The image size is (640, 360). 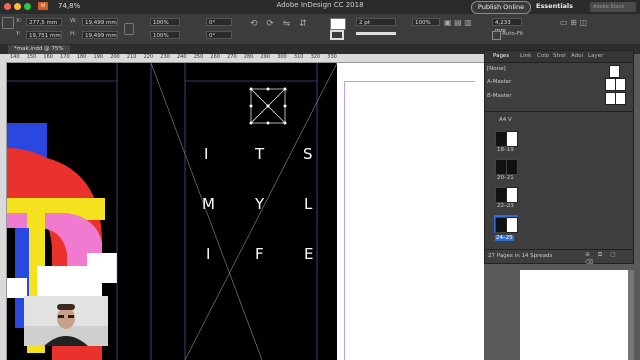 What do you see at coordinates (19, 21) in the screenshot?
I see `x-label: X:` at bounding box center [19, 21].